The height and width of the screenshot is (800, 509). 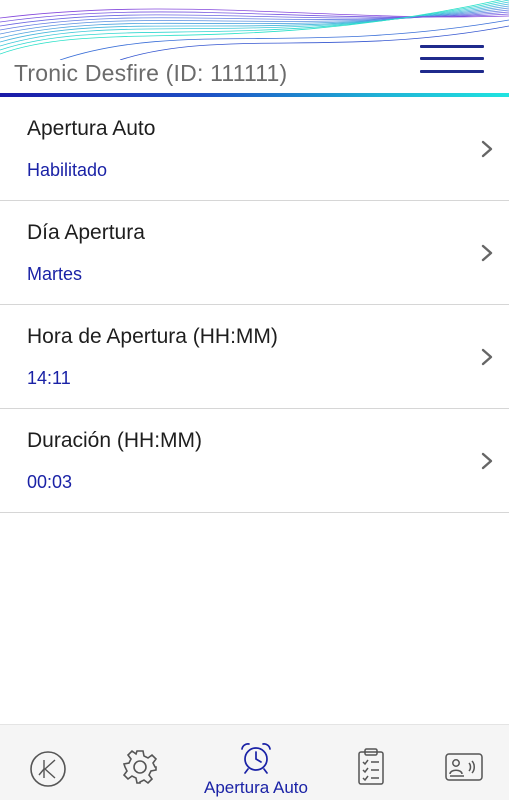 I want to click on setting-duracion: Duración (HH:MM) 00:03, so click(x=254, y=461).